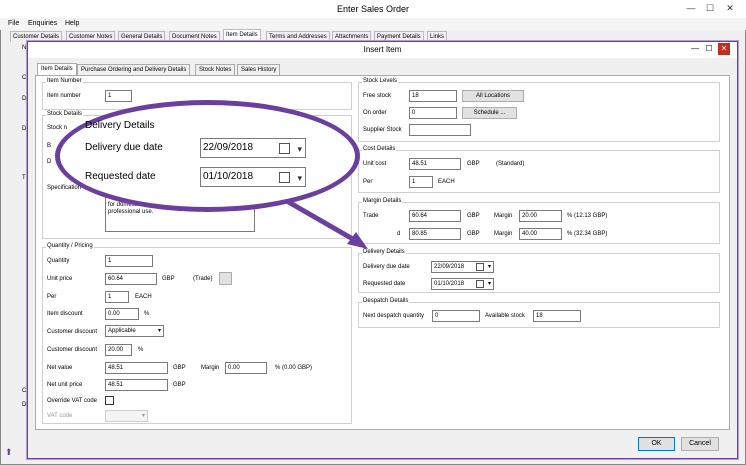 This screenshot has height=465, width=746. Describe the element at coordinates (120, 125) in the screenshot. I see `zoom-group-label: Delivery Details` at that location.